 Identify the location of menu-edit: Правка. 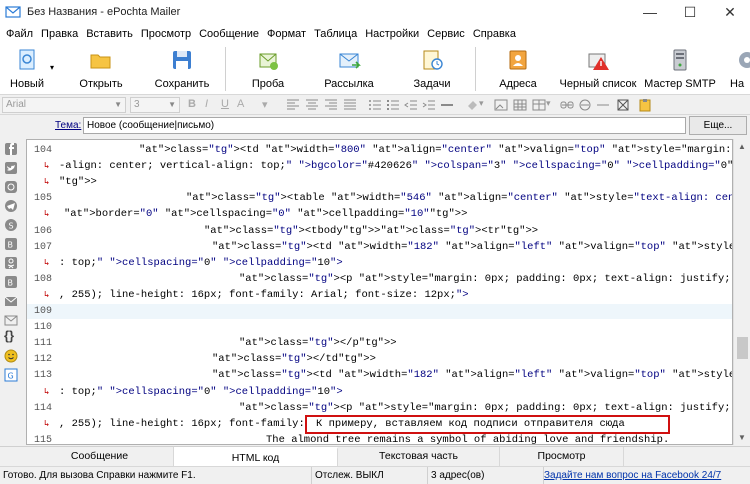
(59, 34).